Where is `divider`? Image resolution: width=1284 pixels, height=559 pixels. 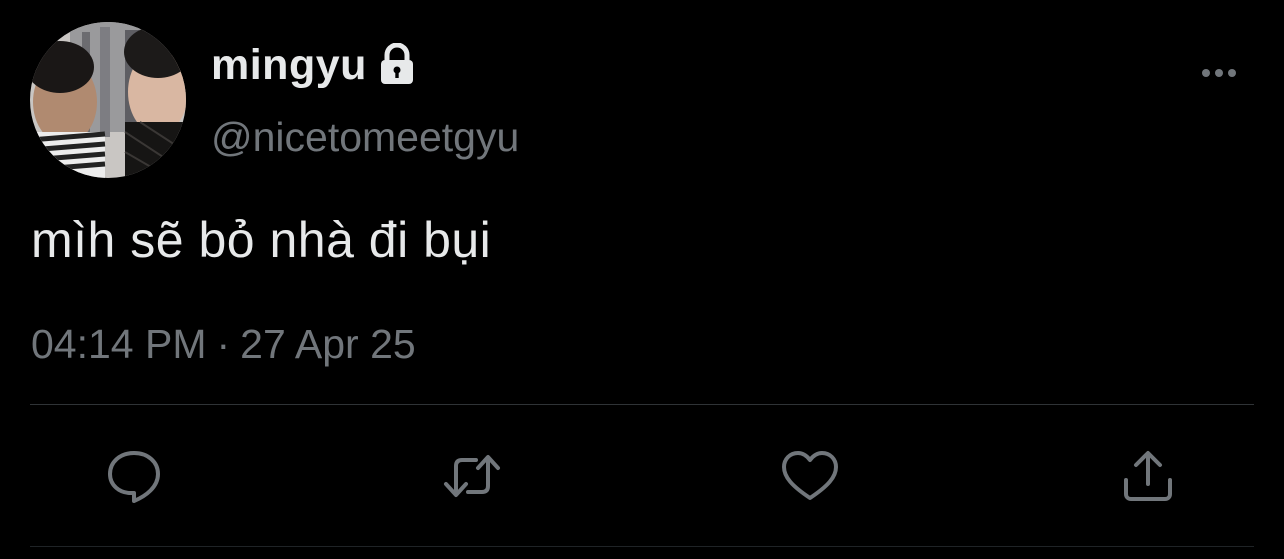 divider is located at coordinates (642, 404).